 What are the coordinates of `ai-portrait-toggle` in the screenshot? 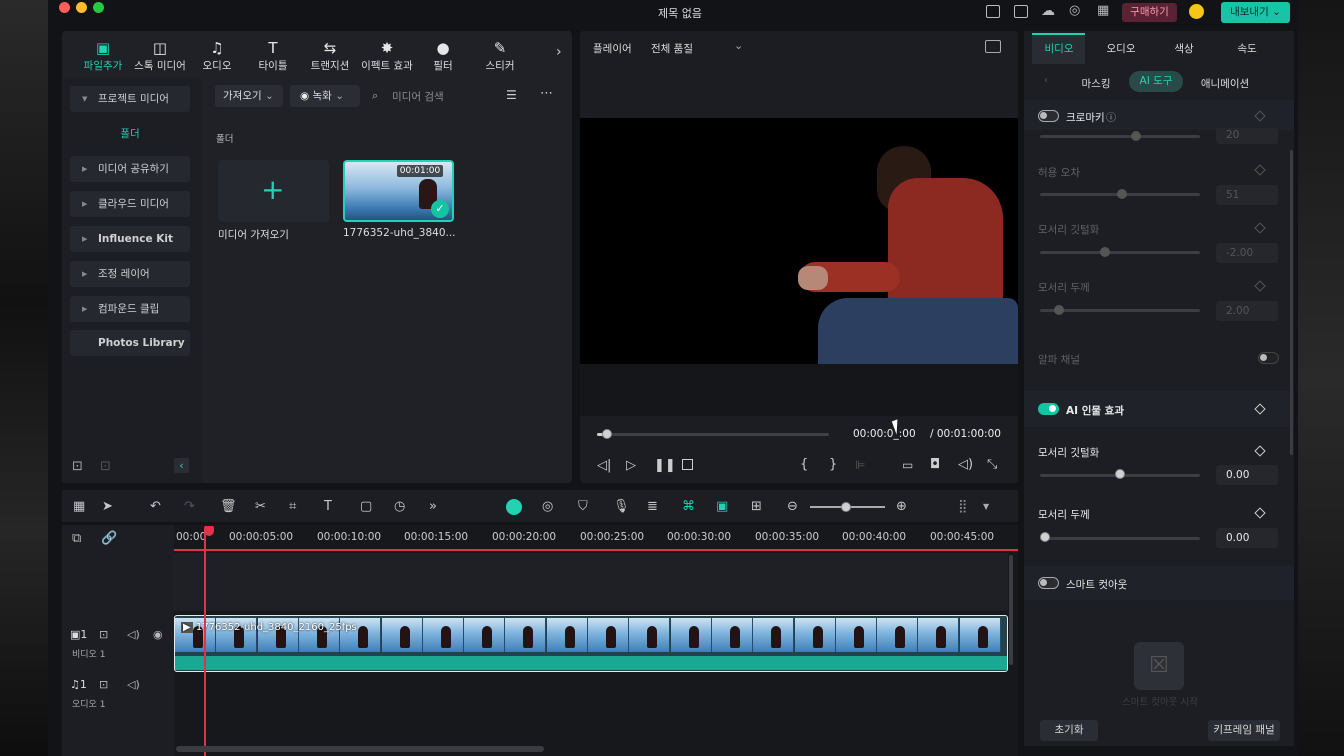 It's located at (1048, 409).